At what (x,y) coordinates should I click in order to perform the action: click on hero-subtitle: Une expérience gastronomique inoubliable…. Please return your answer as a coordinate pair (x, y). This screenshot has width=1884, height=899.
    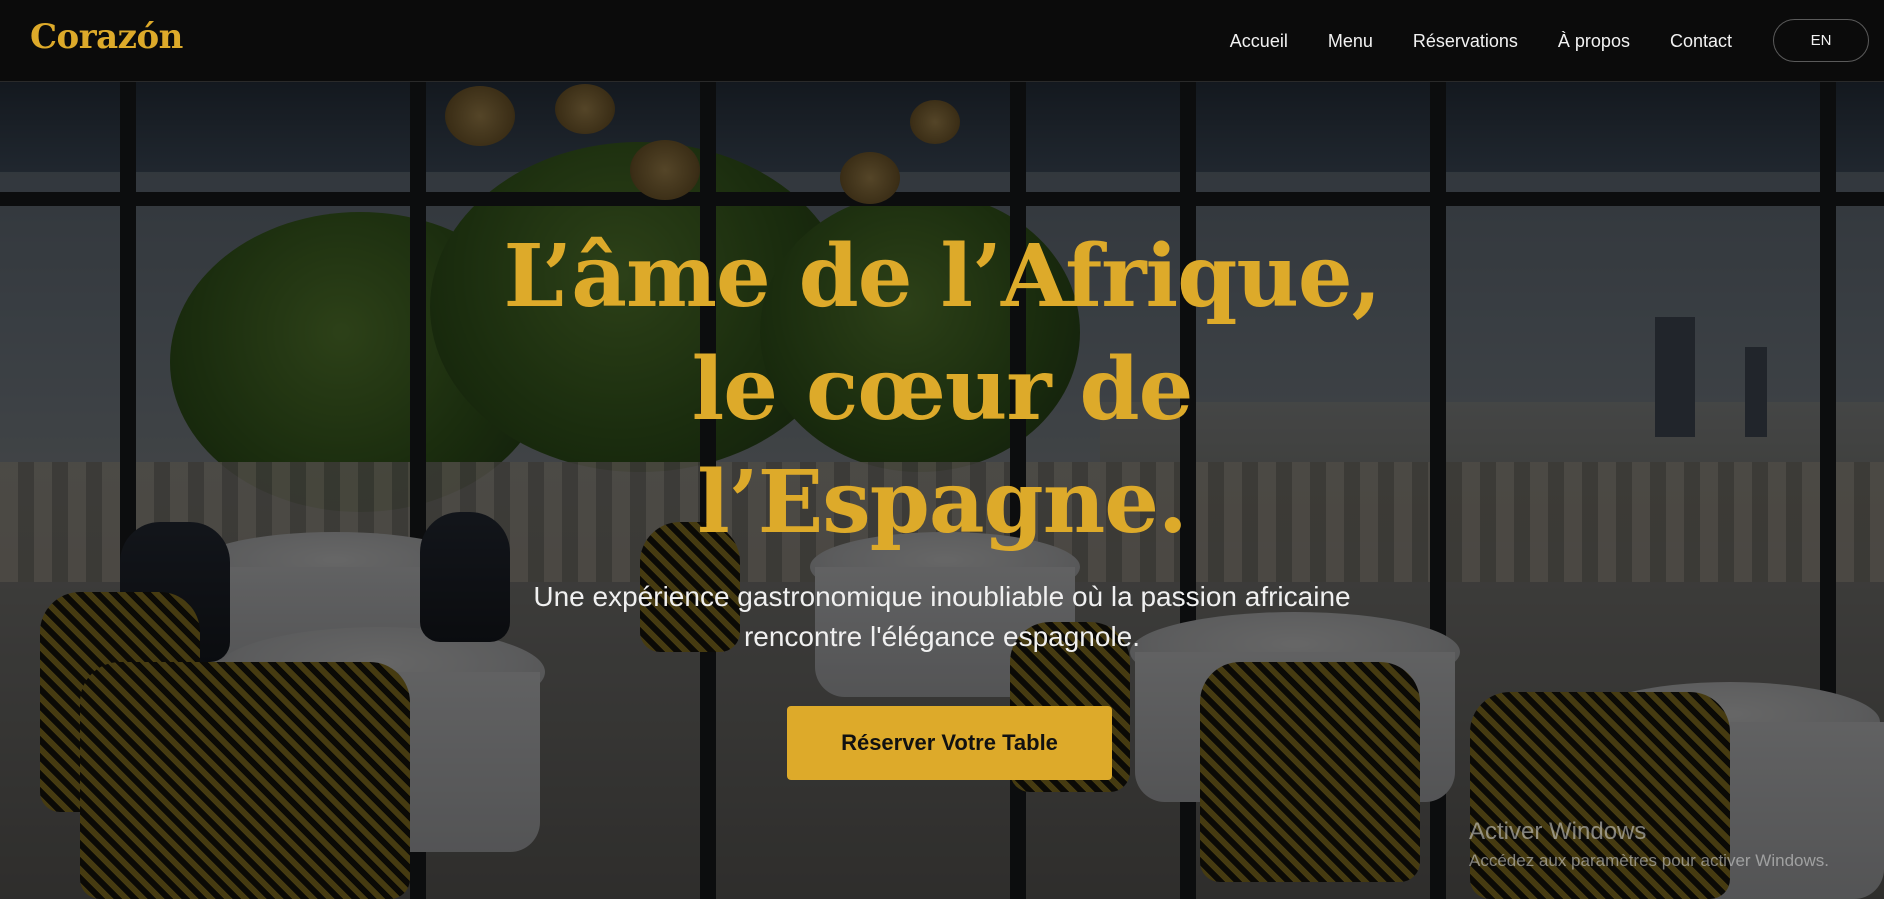
    Looking at the image, I should click on (942, 617).